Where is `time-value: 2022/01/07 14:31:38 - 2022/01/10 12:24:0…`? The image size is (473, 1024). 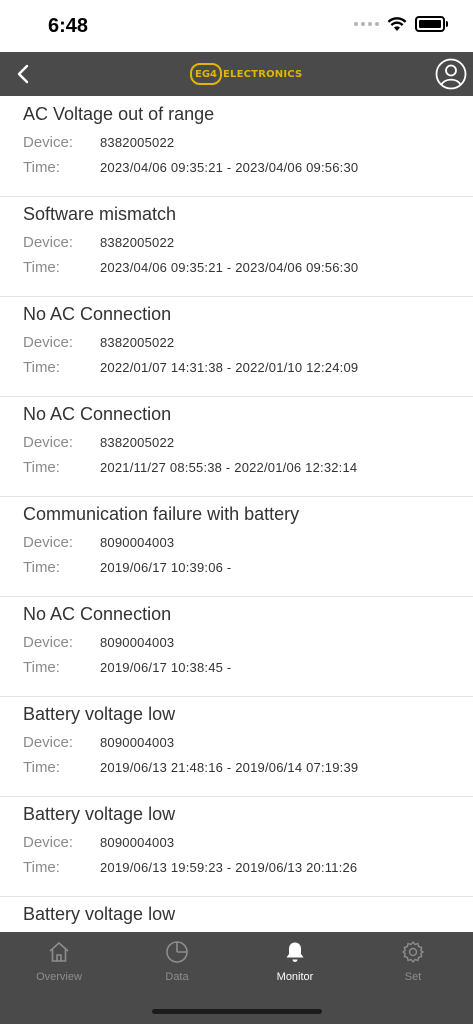
time-value: 2022/01/07 14:31:38 - 2022/01/10 12:24:0… is located at coordinates (229, 367).